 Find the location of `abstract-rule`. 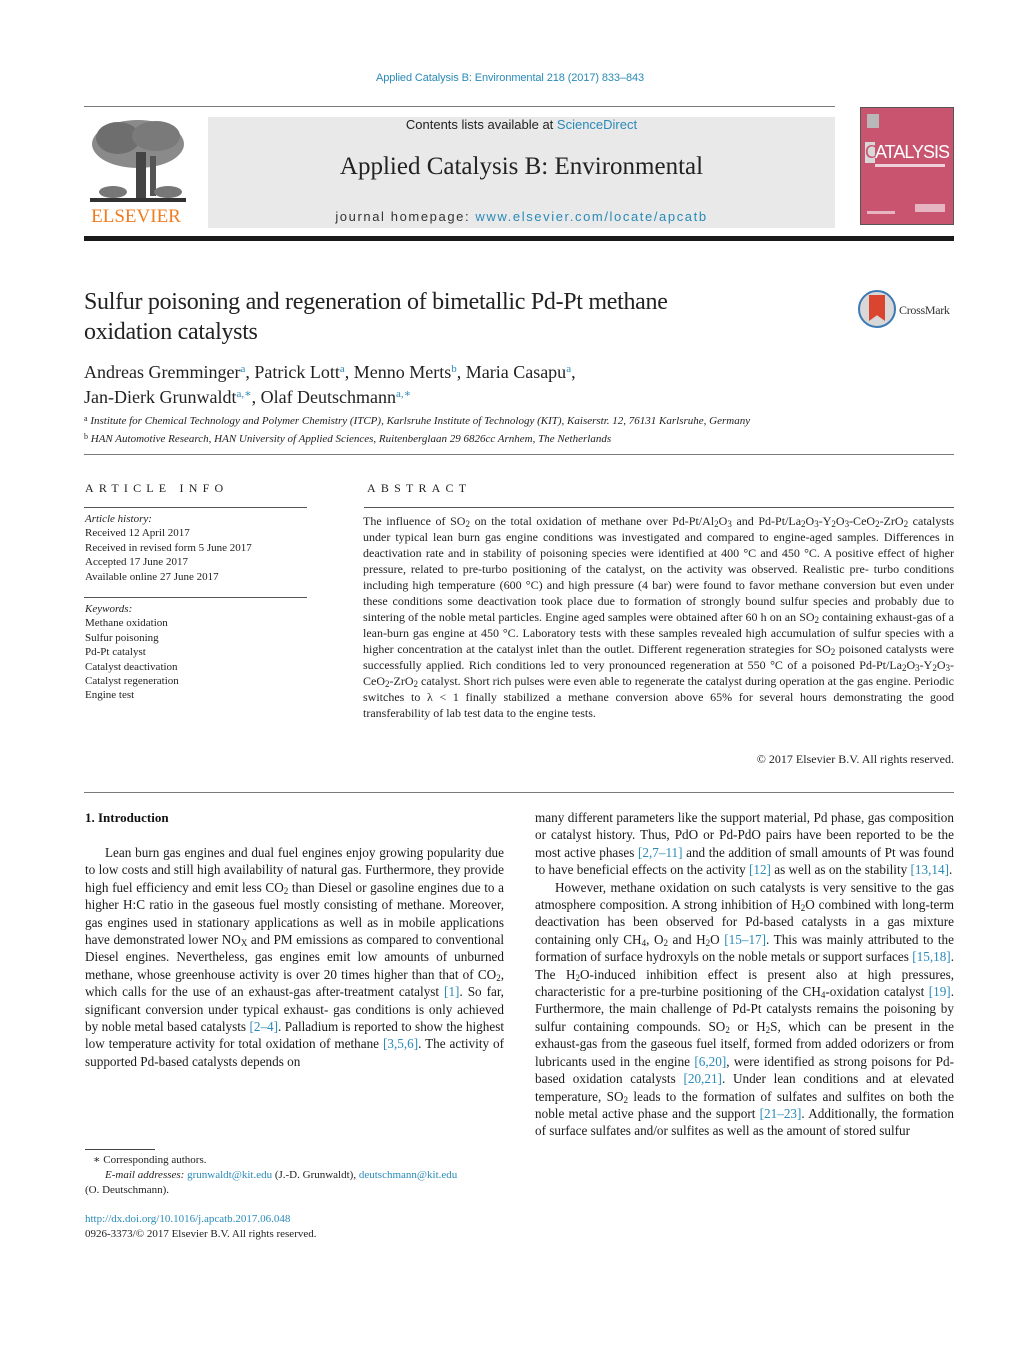

abstract-rule is located at coordinates (659, 507).